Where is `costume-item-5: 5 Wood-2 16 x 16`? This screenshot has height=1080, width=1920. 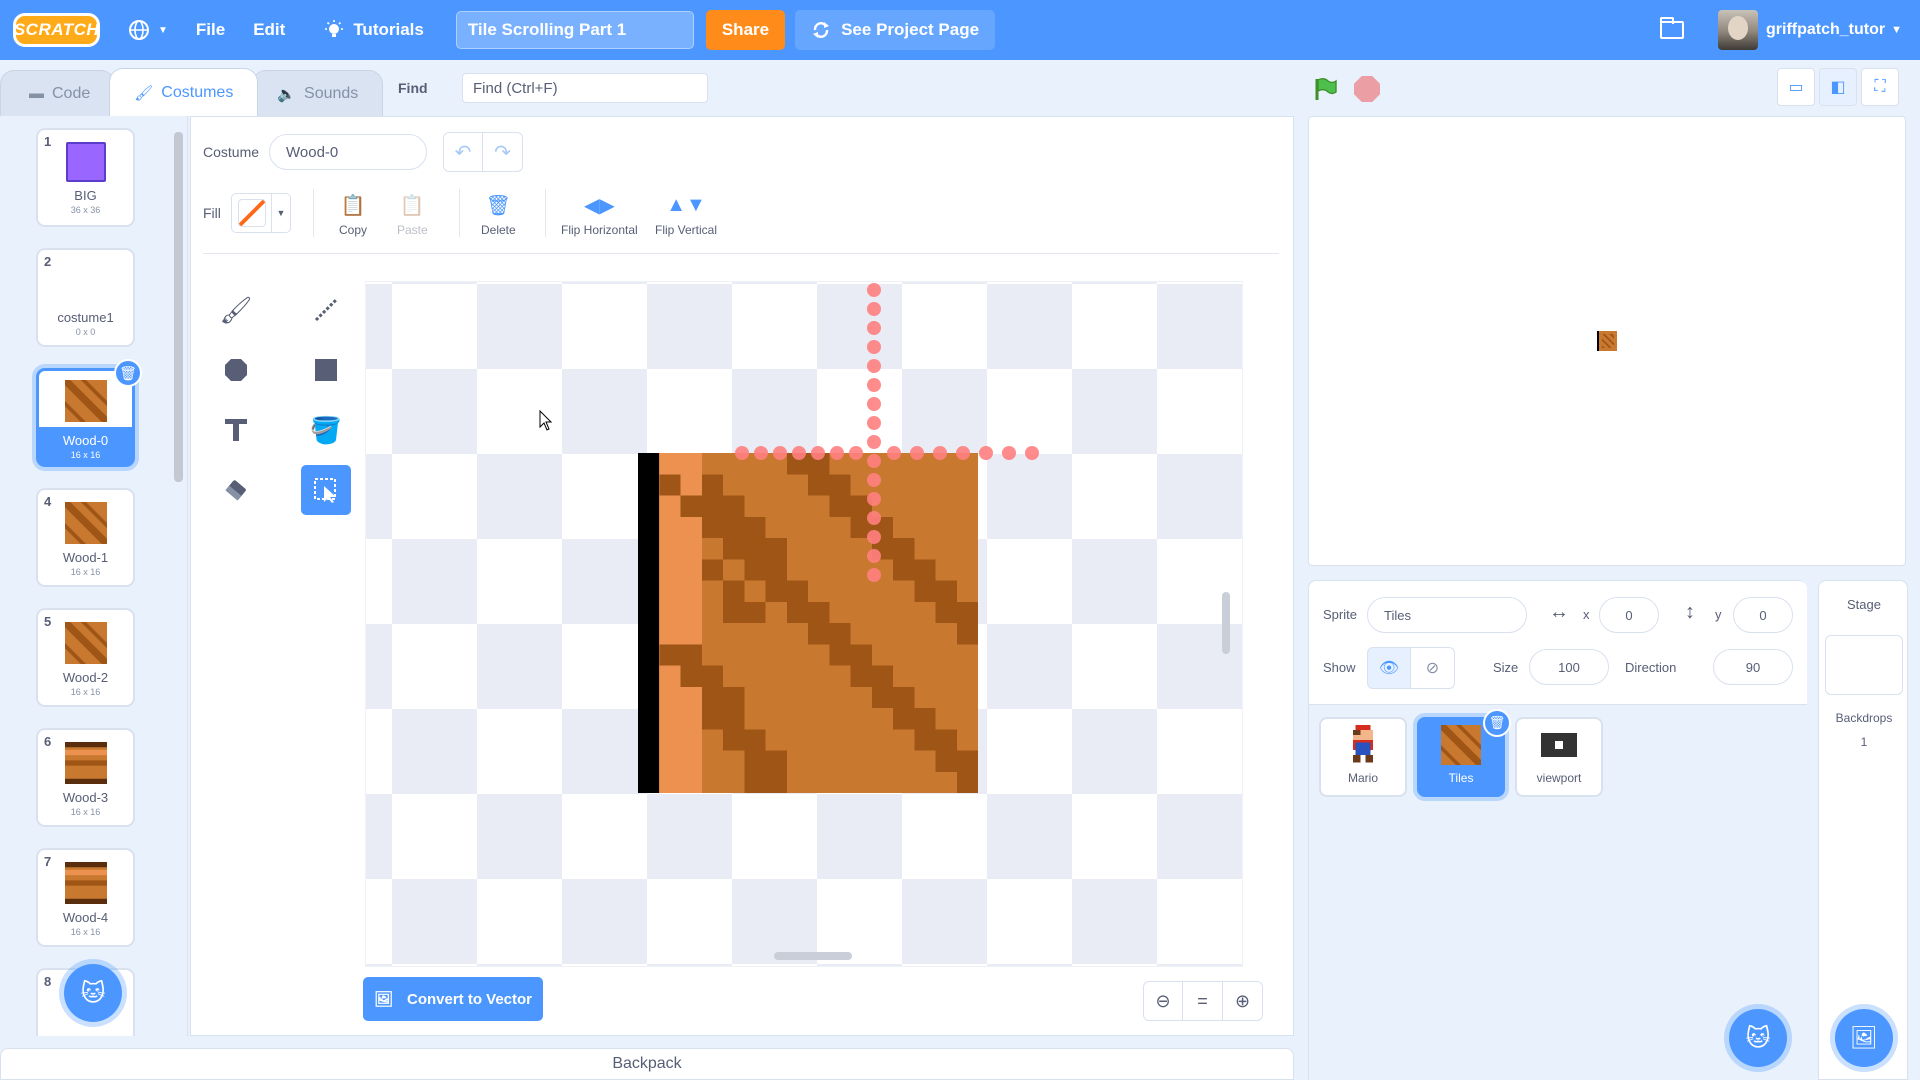 costume-item-5: 5 Wood-2 16 x 16 is located at coordinates (85, 657).